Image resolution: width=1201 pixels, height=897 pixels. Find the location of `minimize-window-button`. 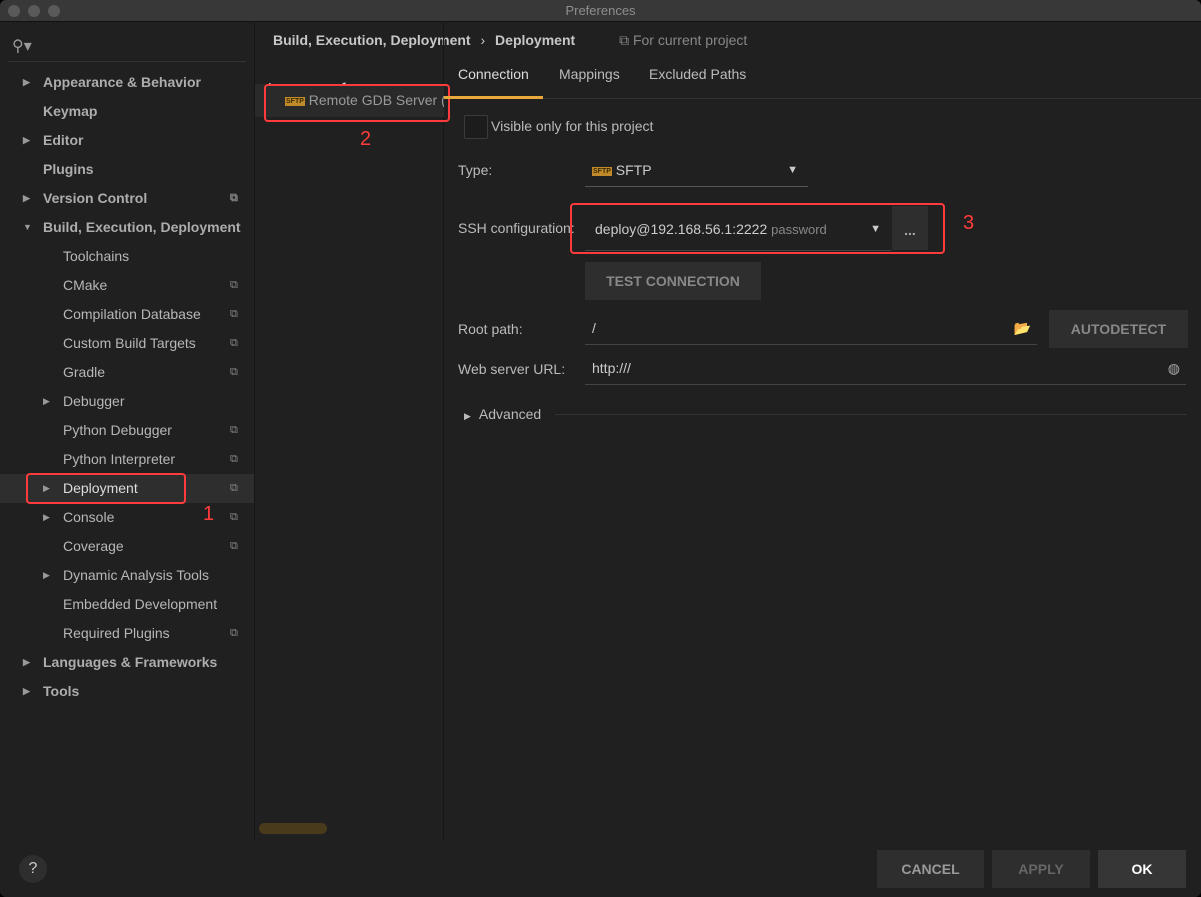

minimize-window-button is located at coordinates (34, 11).